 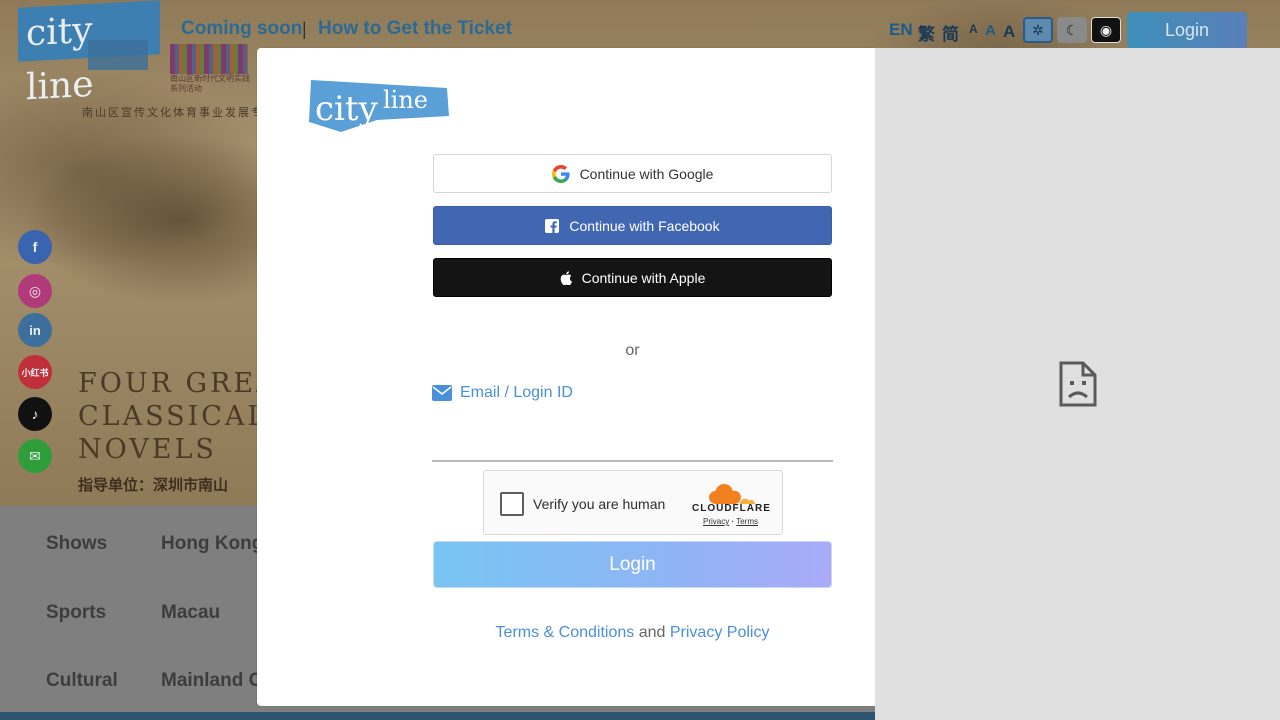 I want to click on broken-document-icon, so click(x=1077, y=384).